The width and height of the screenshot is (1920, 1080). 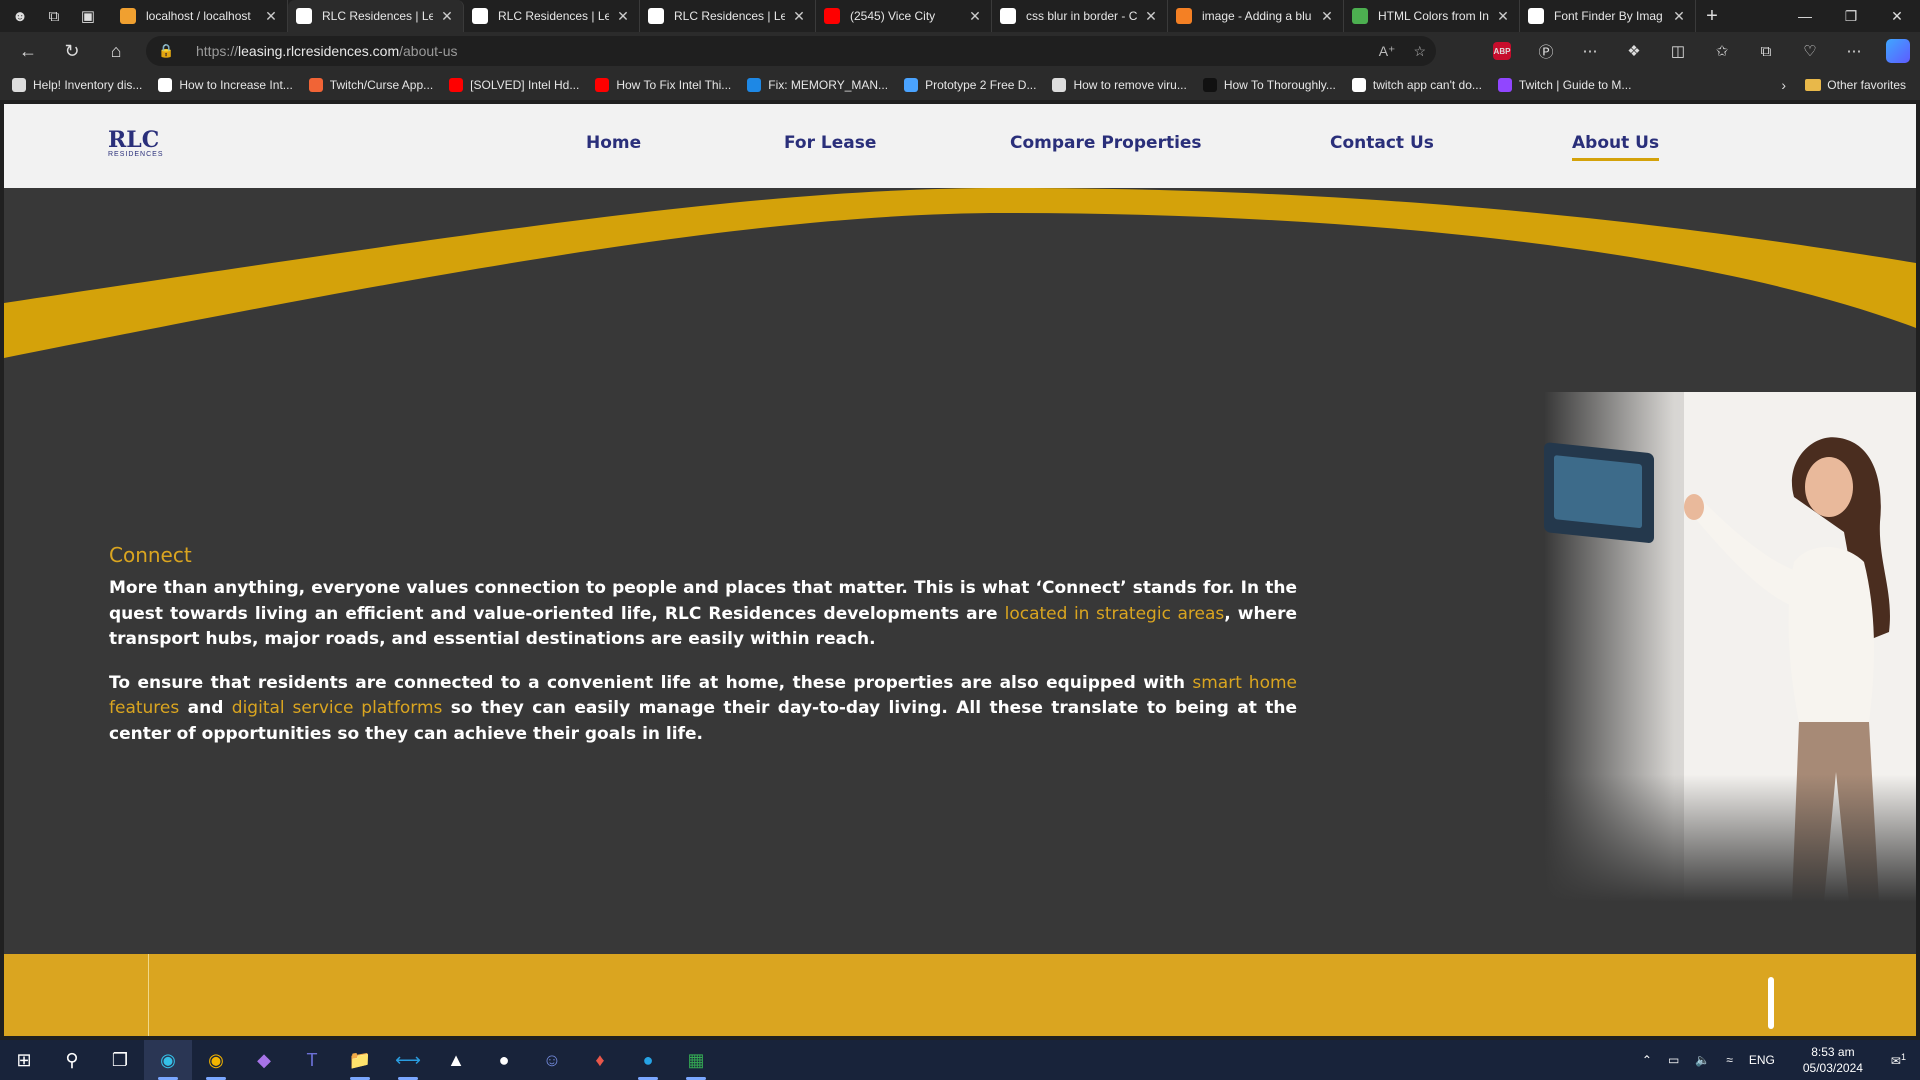 What do you see at coordinates (72, 1060) in the screenshot?
I see `search-icon: ⚲` at bounding box center [72, 1060].